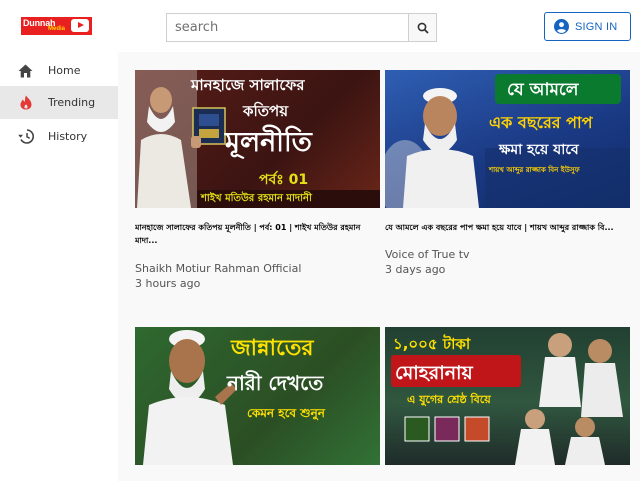  I want to click on search-input, so click(287, 27).